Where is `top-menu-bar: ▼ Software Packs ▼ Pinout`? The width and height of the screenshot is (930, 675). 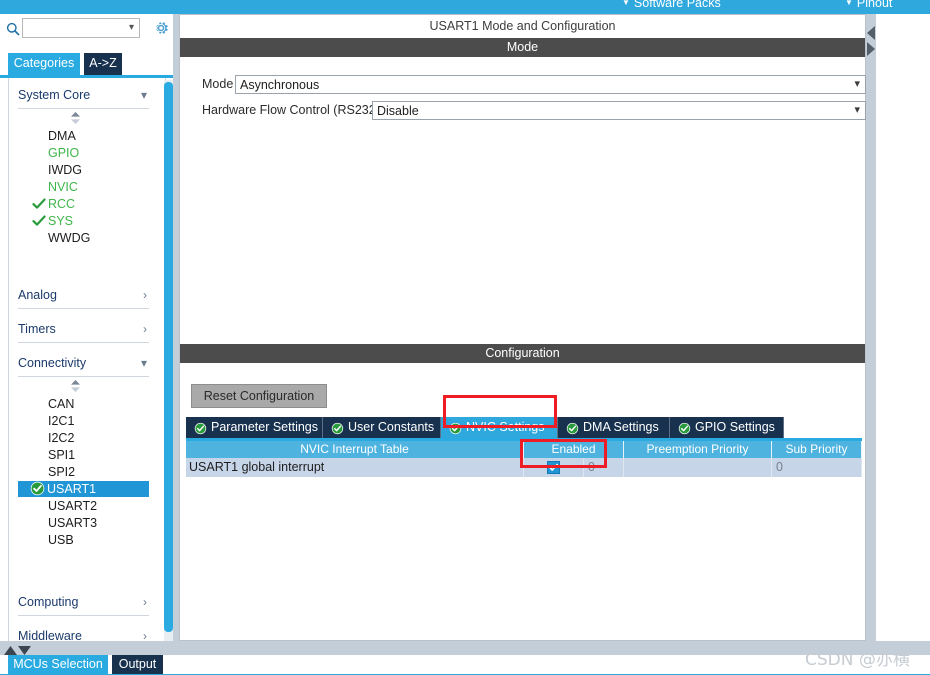 top-menu-bar: ▼ Software Packs ▼ Pinout is located at coordinates (465, 7).